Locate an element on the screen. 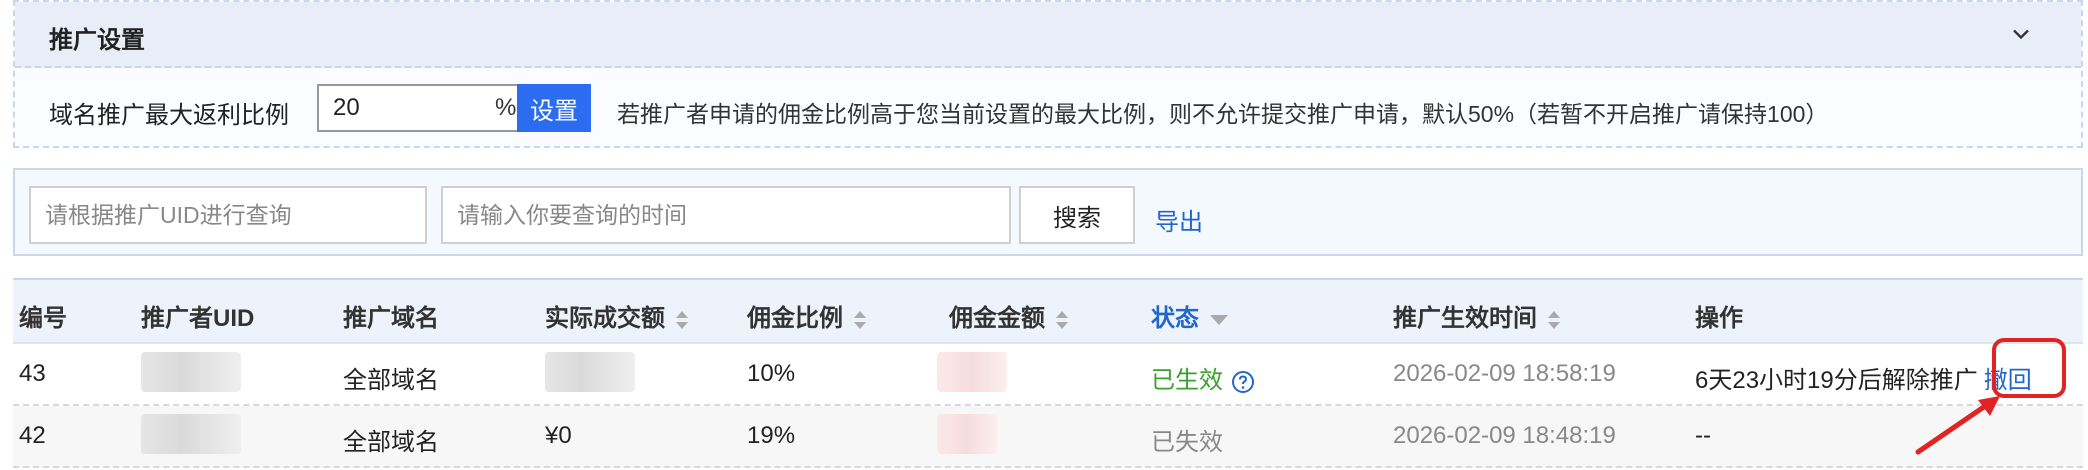 The image size is (2088, 470). header-uid: 推广者UID is located at coordinates (198, 318).